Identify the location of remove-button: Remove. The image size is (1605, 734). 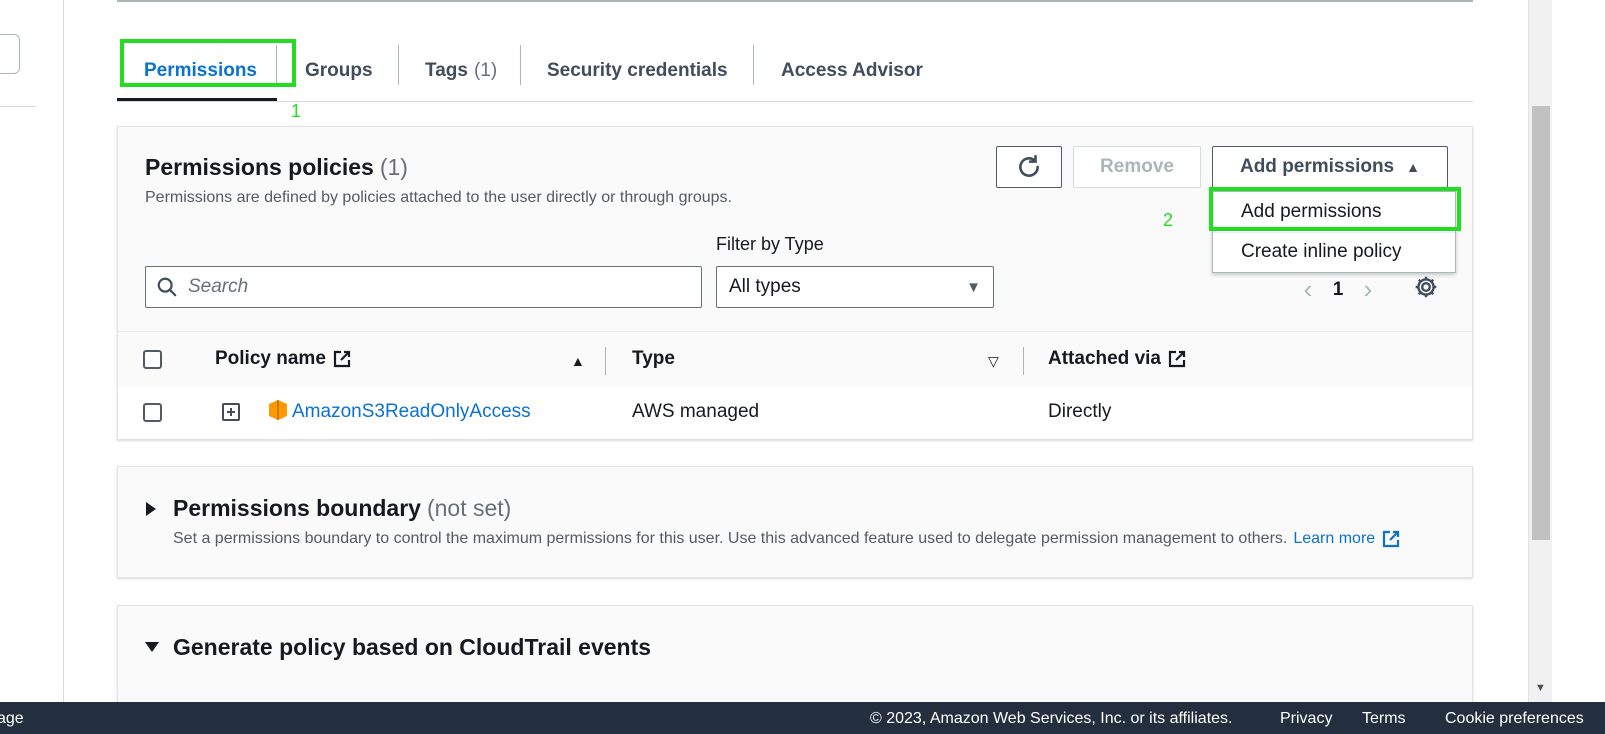
(1137, 167).